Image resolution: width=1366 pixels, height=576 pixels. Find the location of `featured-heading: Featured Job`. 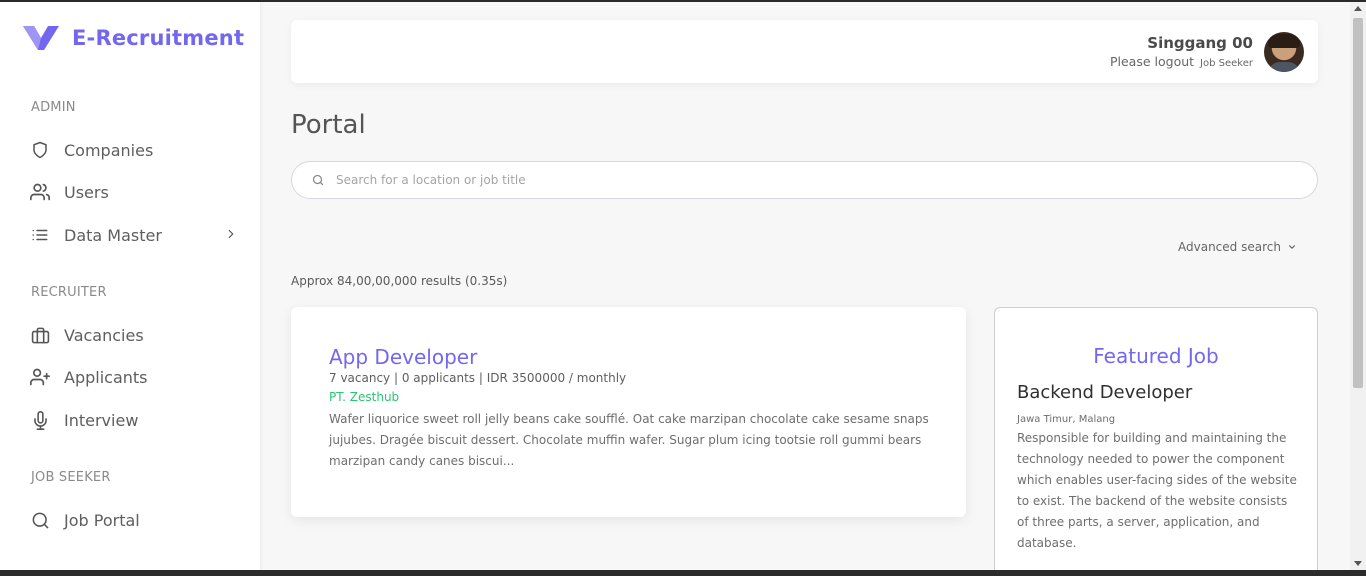

featured-heading: Featured Job is located at coordinates (1156, 356).